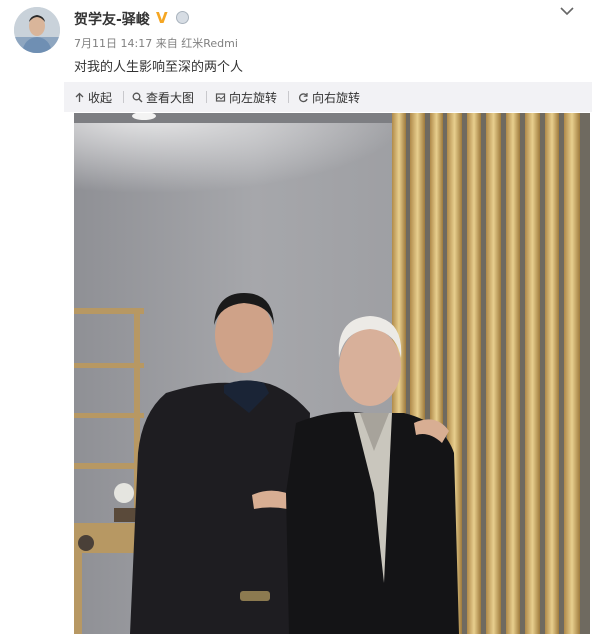 Image resolution: width=592 pixels, height=634 pixels. What do you see at coordinates (112, 19) in the screenshot?
I see `username: 贺学友-驿峻` at bounding box center [112, 19].